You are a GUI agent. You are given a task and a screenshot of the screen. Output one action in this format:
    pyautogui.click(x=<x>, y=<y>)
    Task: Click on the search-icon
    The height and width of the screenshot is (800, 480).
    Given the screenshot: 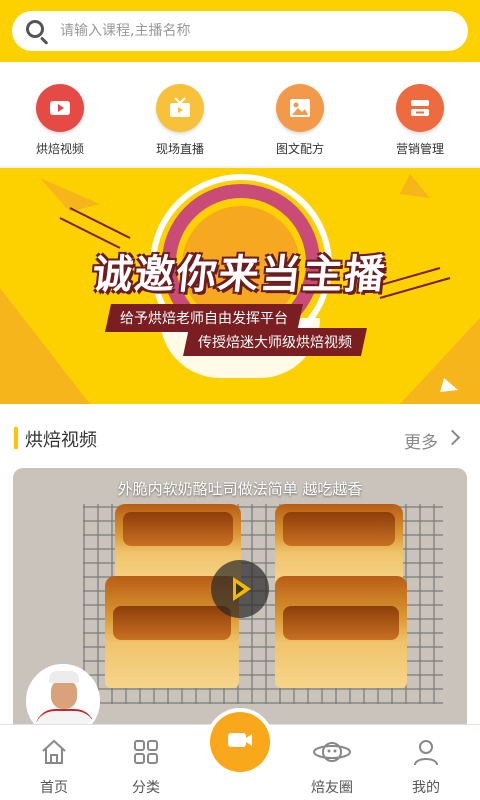 What is the action you would take?
    pyautogui.click(x=37, y=31)
    